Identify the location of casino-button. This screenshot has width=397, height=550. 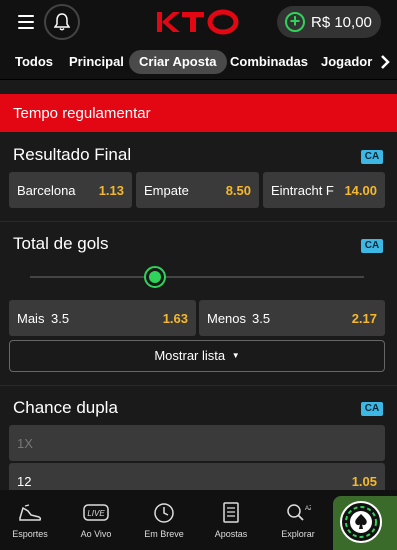
(365, 523).